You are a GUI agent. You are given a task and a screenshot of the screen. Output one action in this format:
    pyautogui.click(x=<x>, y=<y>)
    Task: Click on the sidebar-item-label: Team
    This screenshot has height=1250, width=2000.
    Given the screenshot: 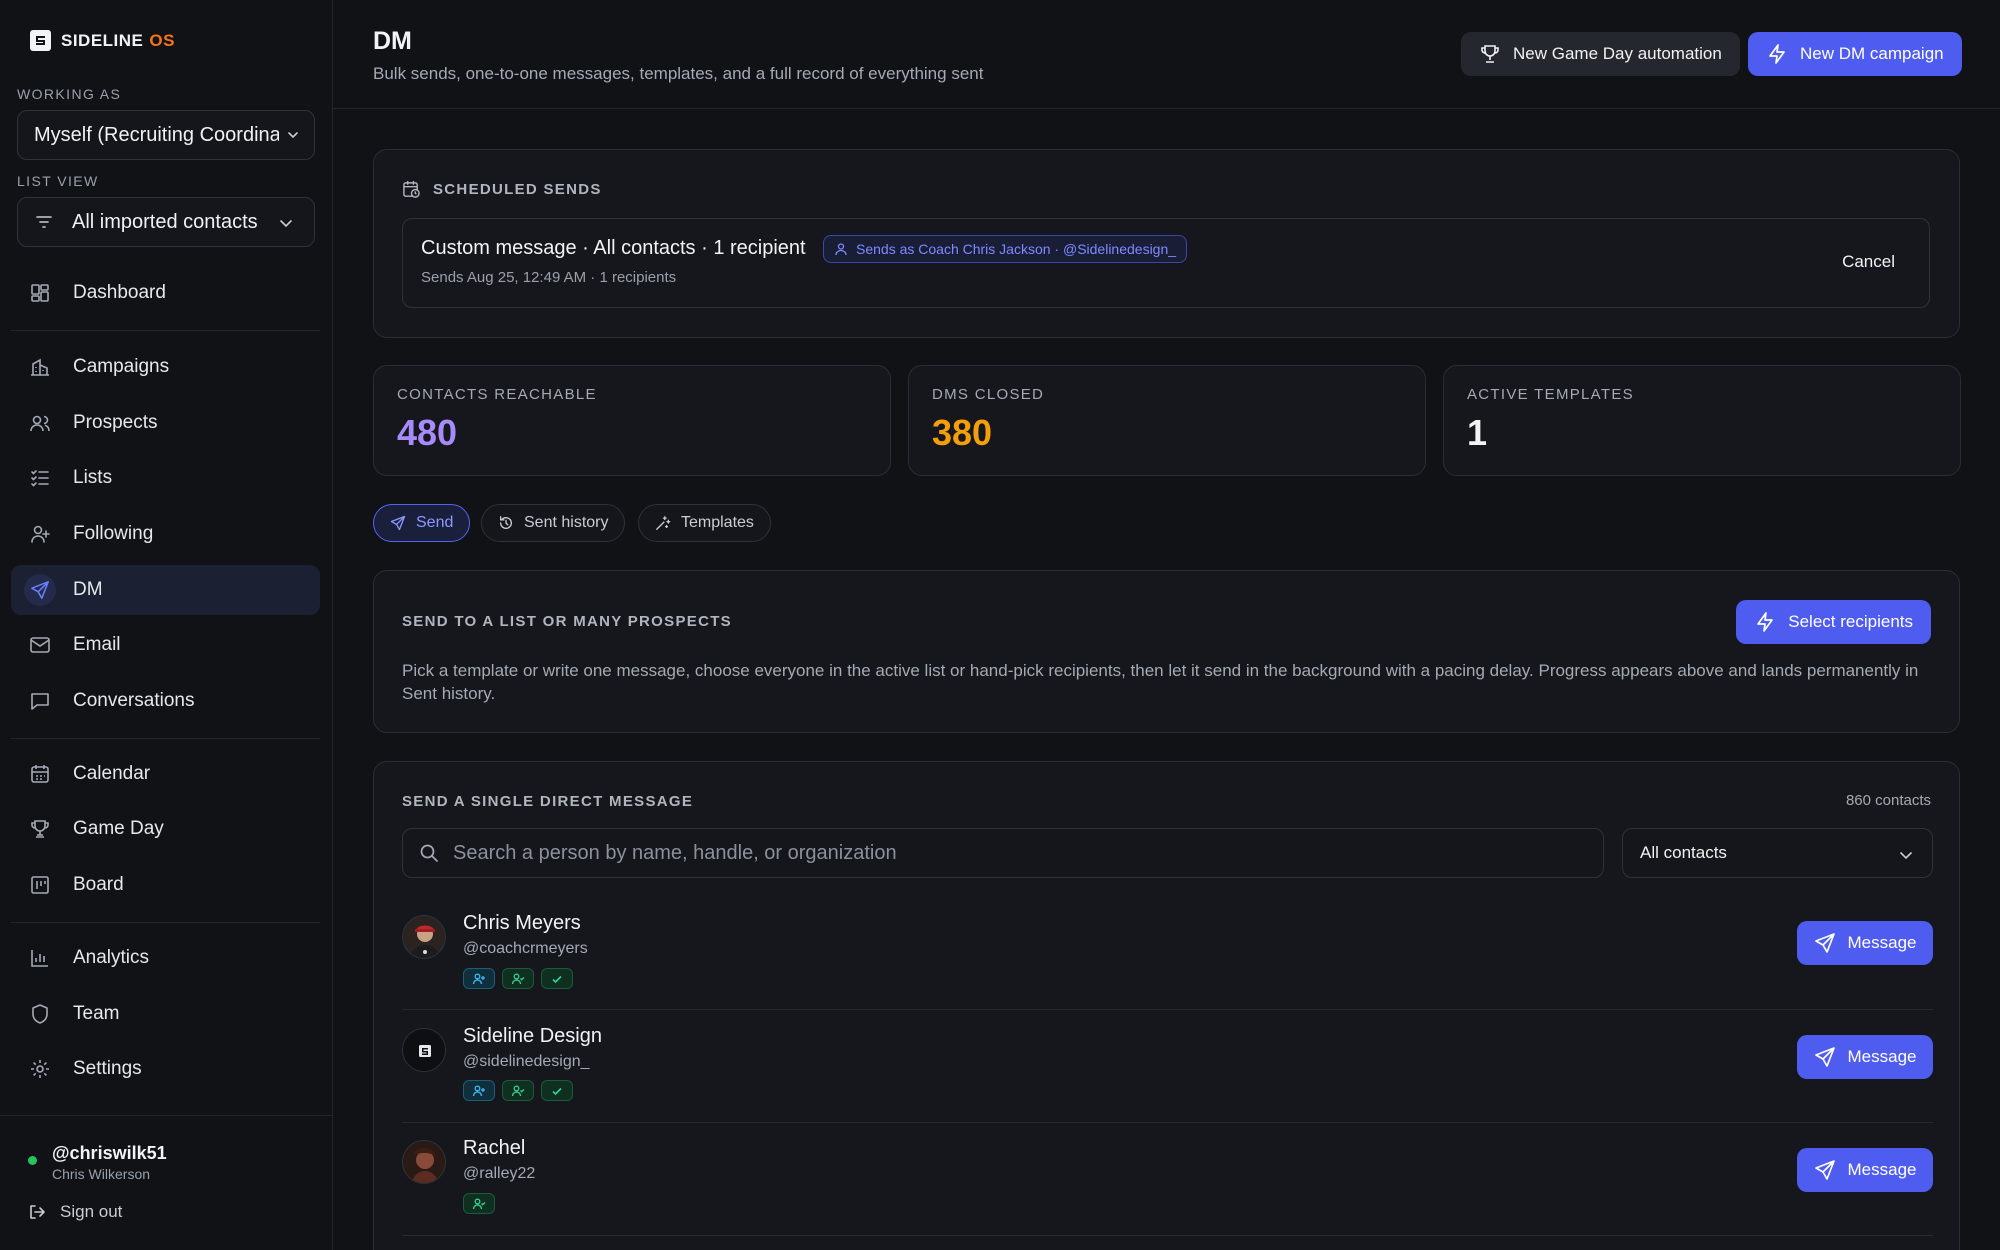 What is the action you would take?
    pyautogui.click(x=96, y=1013)
    